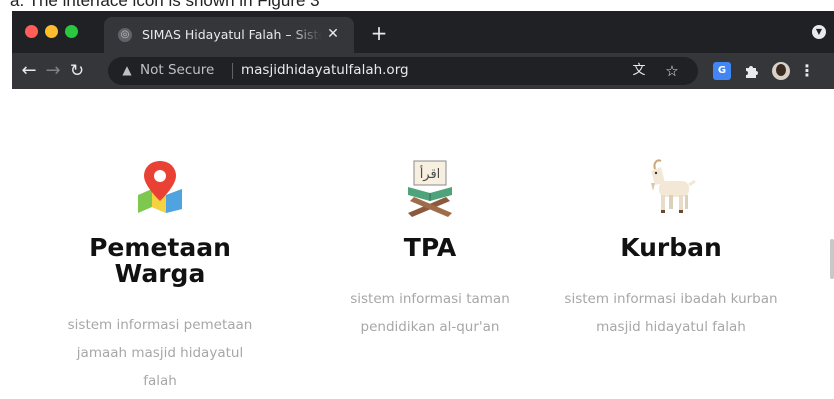 Image resolution: width=834 pixels, height=399 pixels. Describe the element at coordinates (53, 71) in the screenshot. I see `forward-arrow-icon: →` at that location.